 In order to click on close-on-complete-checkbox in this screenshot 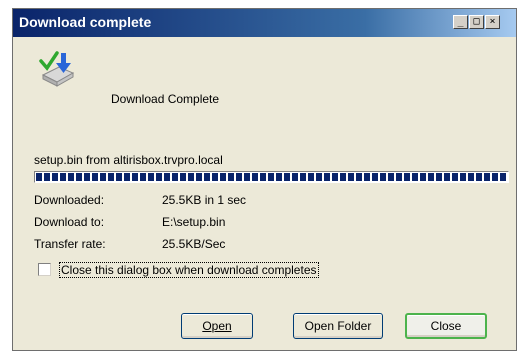, I will do `click(44, 269)`.